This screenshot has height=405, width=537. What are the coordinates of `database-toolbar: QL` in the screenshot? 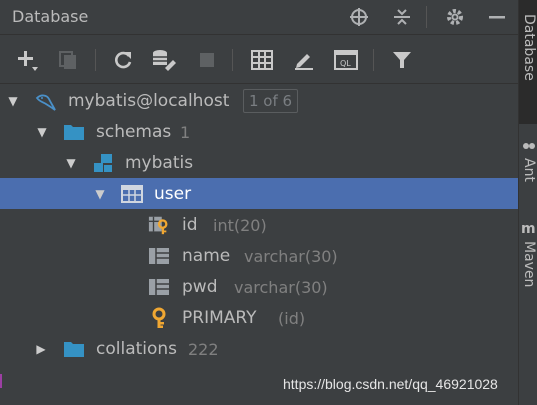 It's located at (259, 59).